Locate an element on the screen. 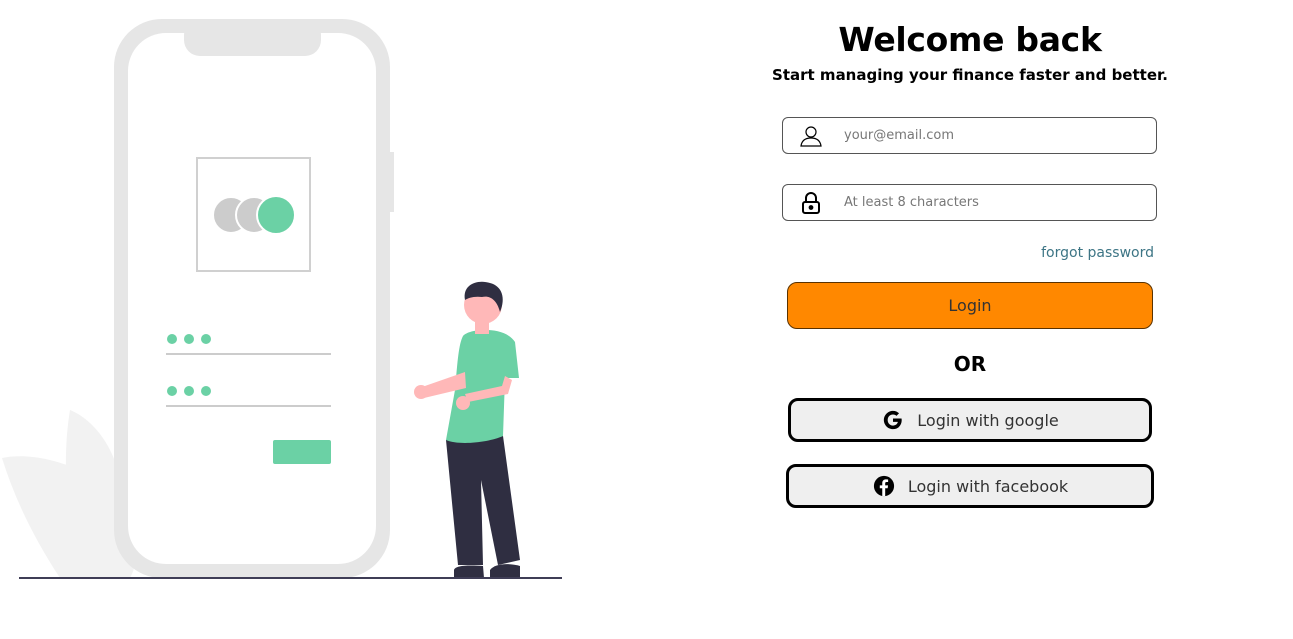 The height and width of the screenshot is (639, 1293). login-with-google-button: Login with google is located at coordinates (970, 420).